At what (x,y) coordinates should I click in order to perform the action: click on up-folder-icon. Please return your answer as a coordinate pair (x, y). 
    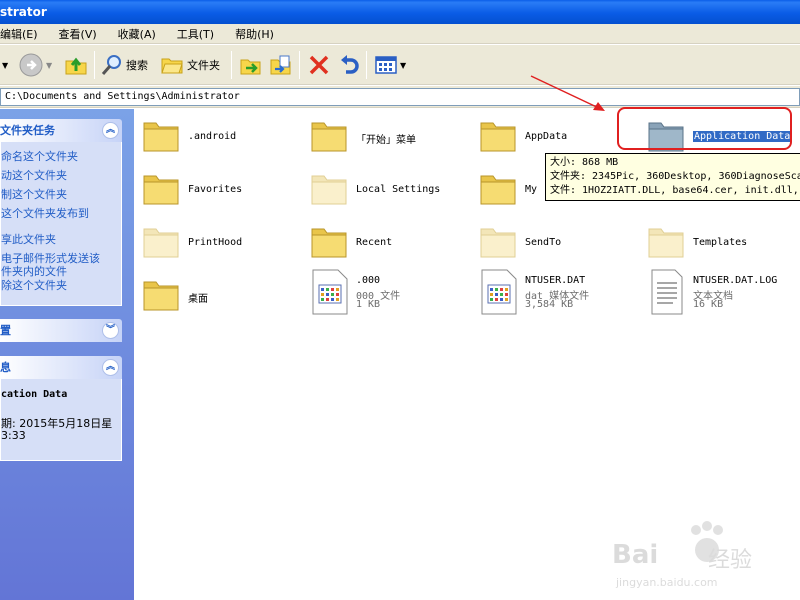
    Looking at the image, I should click on (76, 66).